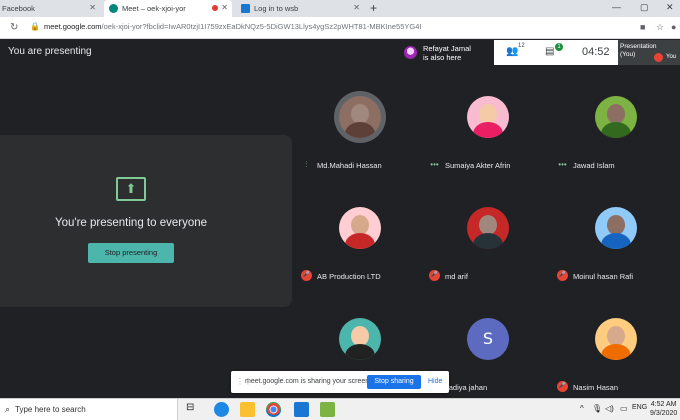  I want to click on presenting-message: You're presenting to everyone, so click(130, 223).